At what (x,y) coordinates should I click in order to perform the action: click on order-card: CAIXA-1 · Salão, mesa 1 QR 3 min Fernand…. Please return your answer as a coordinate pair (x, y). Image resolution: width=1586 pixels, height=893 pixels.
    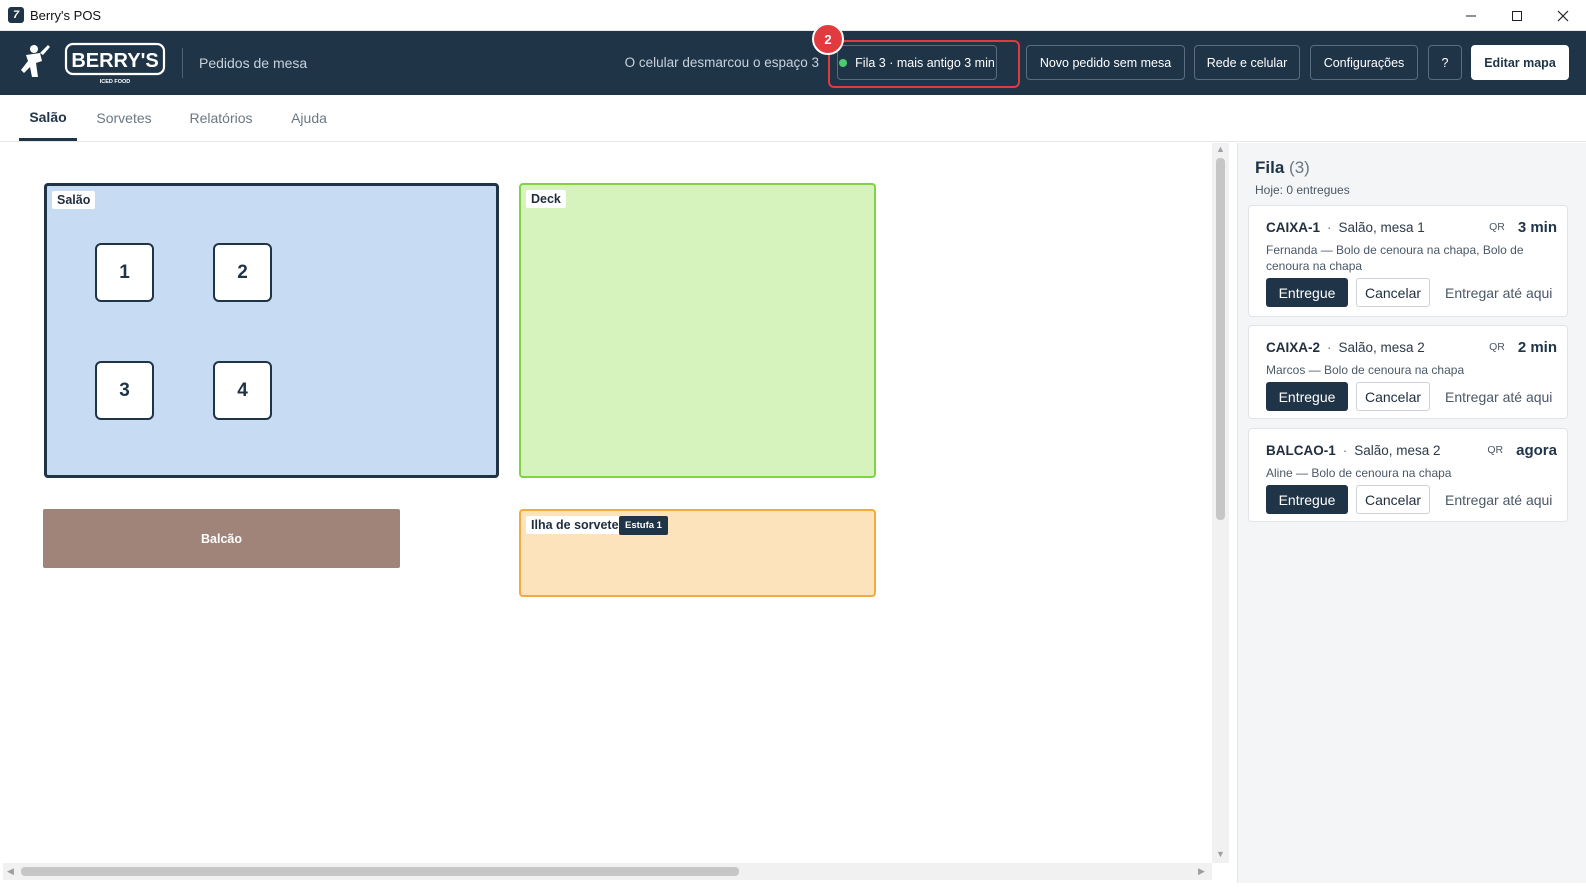
    Looking at the image, I should click on (1408, 261).